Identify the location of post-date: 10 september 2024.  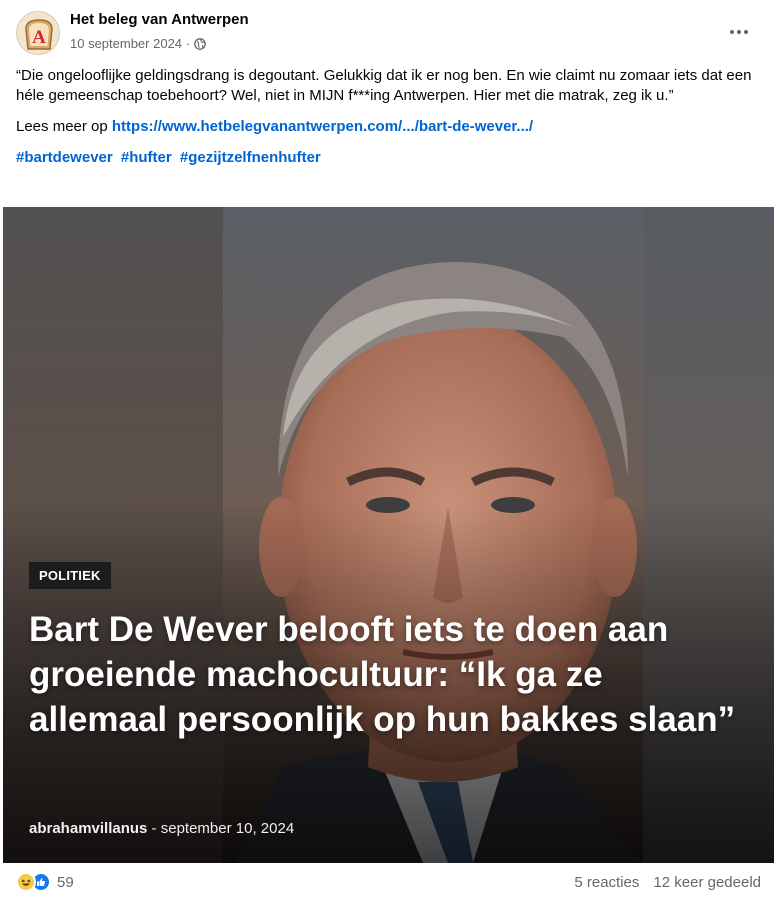
(126, 43).